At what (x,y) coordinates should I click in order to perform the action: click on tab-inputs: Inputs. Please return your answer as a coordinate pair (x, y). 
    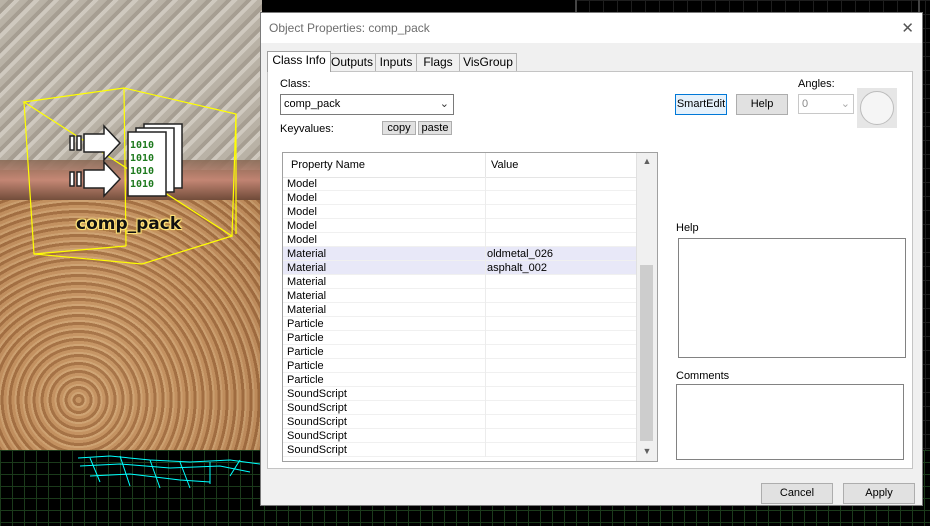
    Looking at the image, I should click on (396, 62).